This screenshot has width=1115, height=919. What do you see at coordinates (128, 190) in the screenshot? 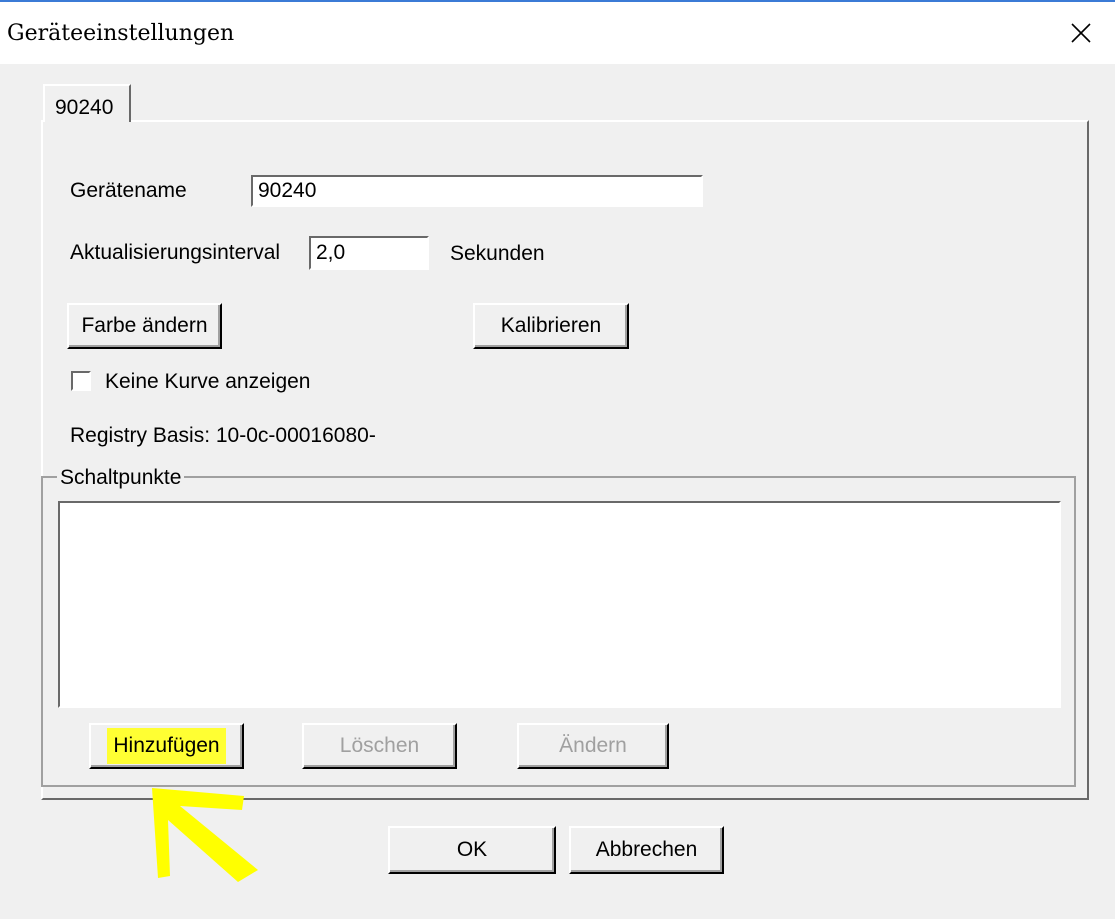
I see `device-name-label: Gerätename` at bounding box center [128, 190].